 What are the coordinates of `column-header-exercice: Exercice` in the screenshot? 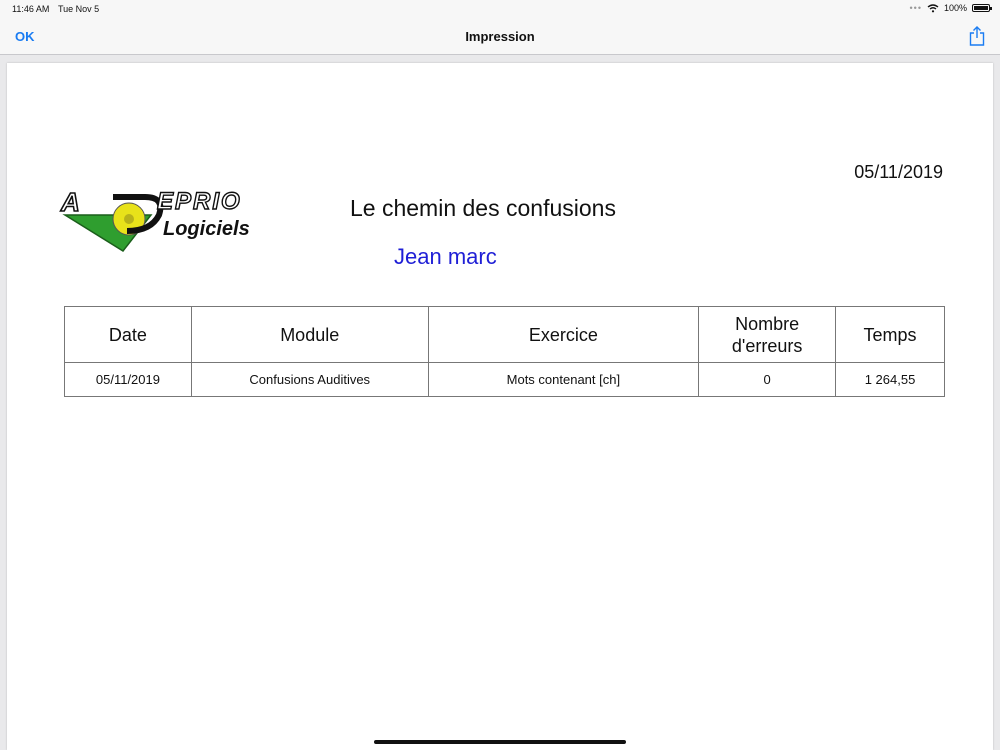 It's located at (563, 334).